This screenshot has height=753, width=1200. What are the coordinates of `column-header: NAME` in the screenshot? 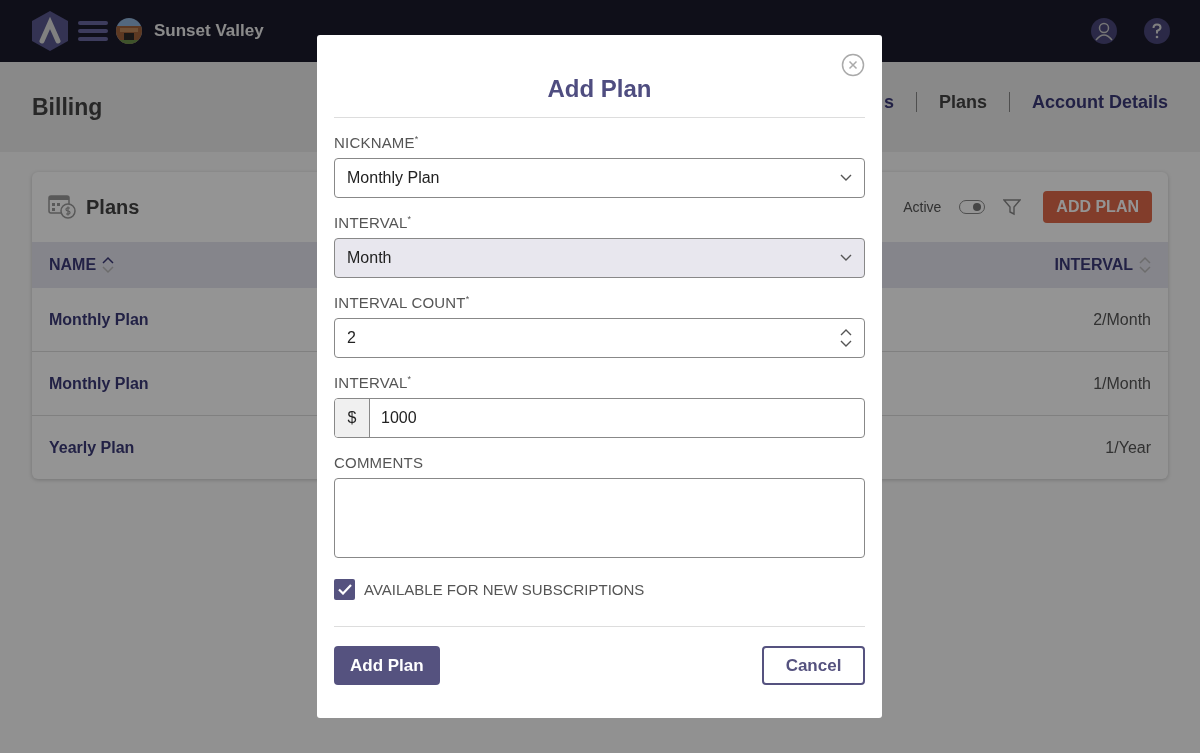 It's located at (73, 265).